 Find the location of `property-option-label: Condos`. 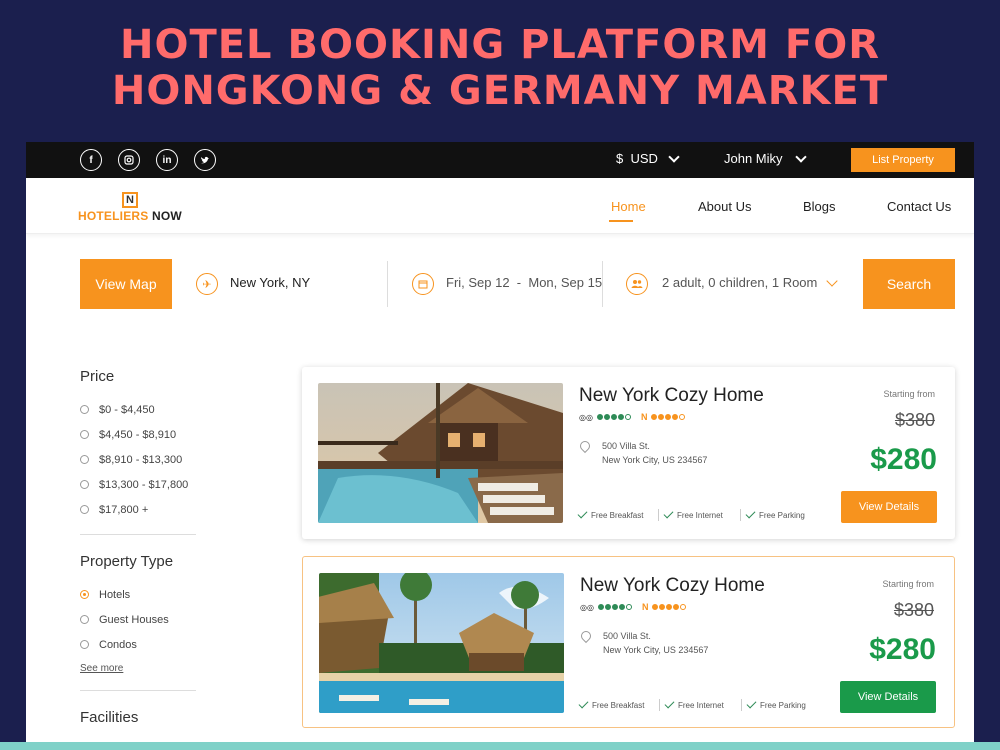

property-option-label: Condos is located at coordinates (118, 644).